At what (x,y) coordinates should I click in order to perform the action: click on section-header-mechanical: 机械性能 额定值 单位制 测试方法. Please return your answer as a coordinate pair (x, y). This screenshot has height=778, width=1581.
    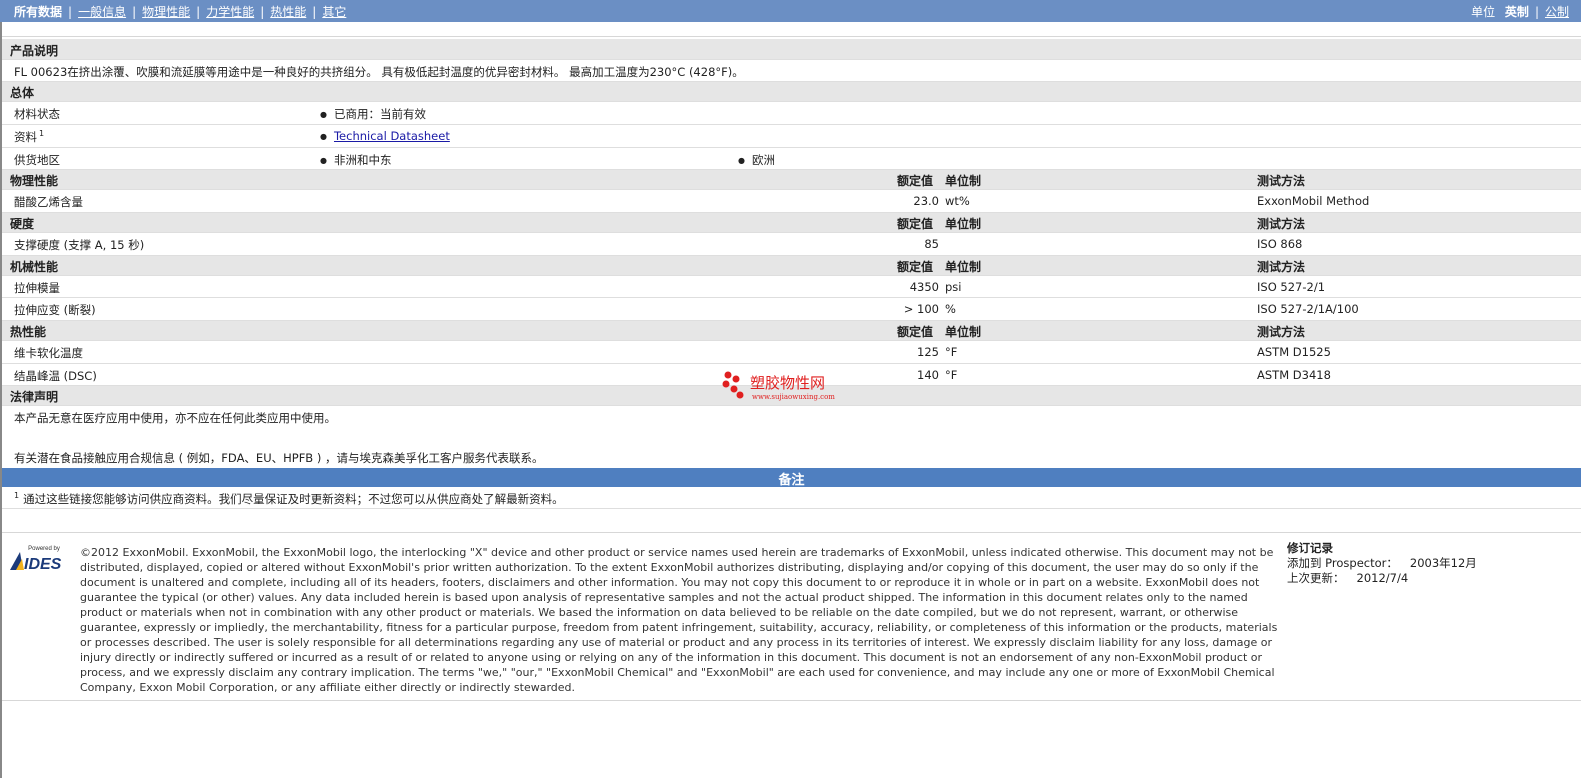
    Looking at the image, I should click on (791, 266).